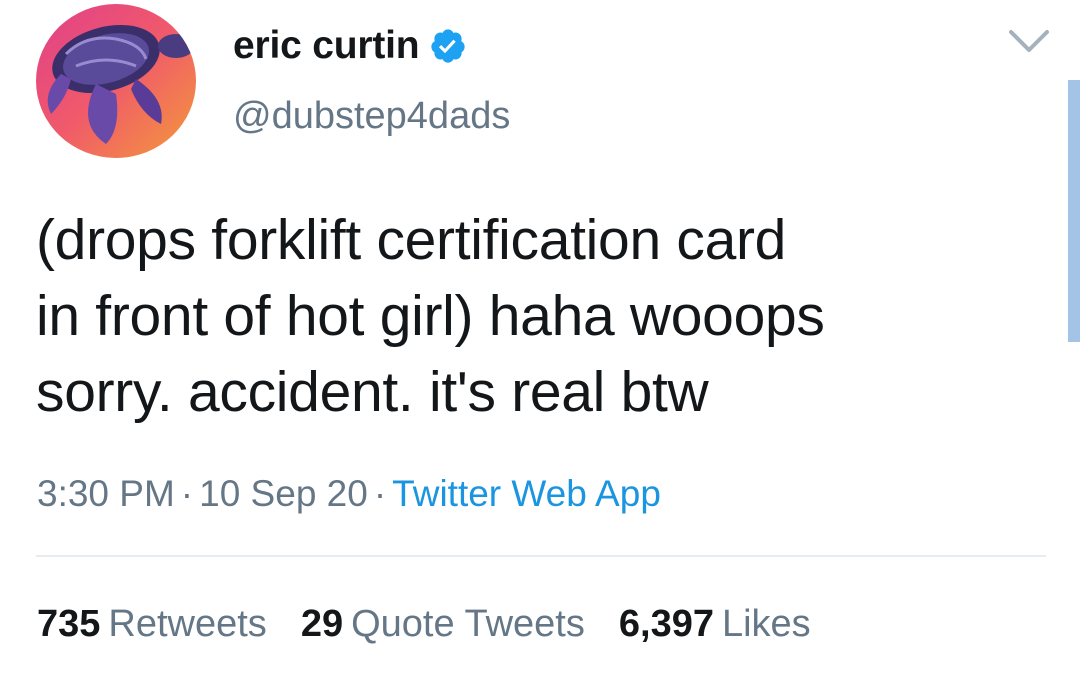  I want to click on retweets-stat: 735 Retweets, so click(152, 624).